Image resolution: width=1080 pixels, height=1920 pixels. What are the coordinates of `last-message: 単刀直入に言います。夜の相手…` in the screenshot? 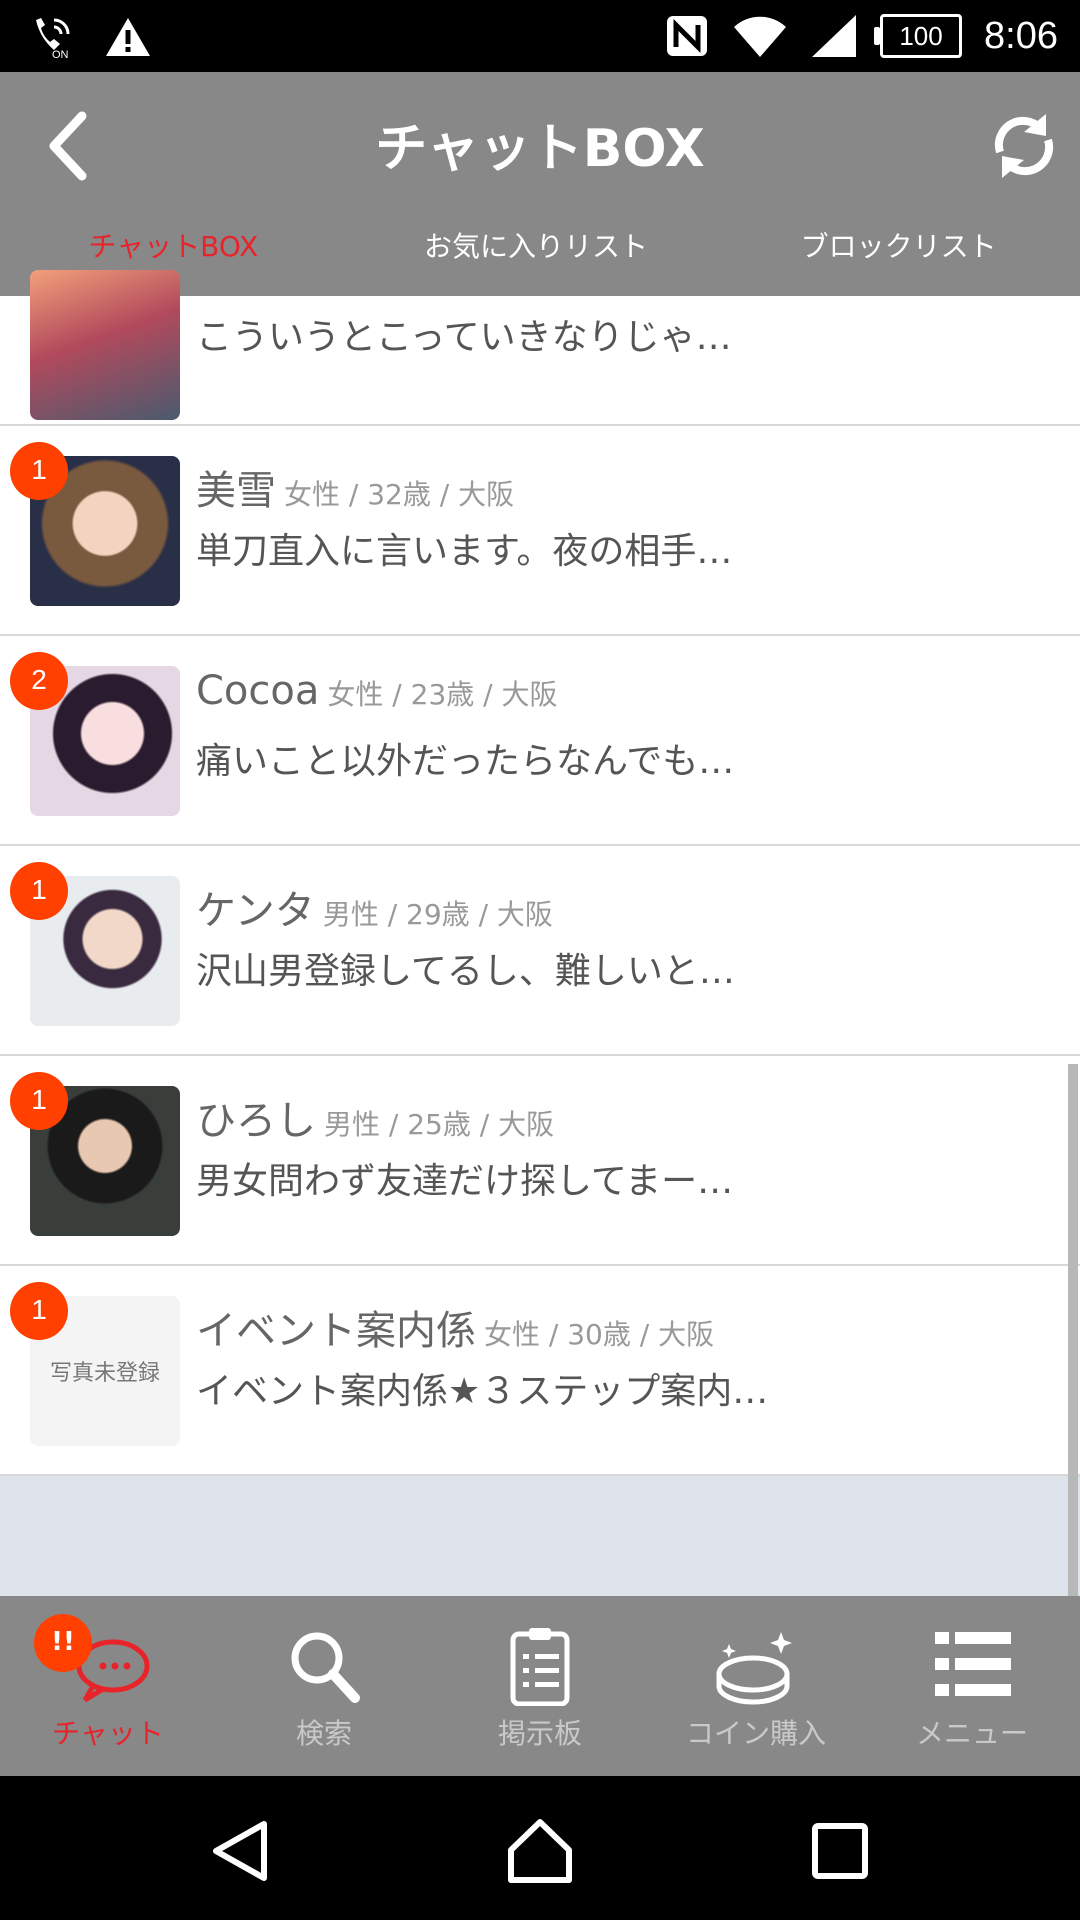 It's located at (464, 551).